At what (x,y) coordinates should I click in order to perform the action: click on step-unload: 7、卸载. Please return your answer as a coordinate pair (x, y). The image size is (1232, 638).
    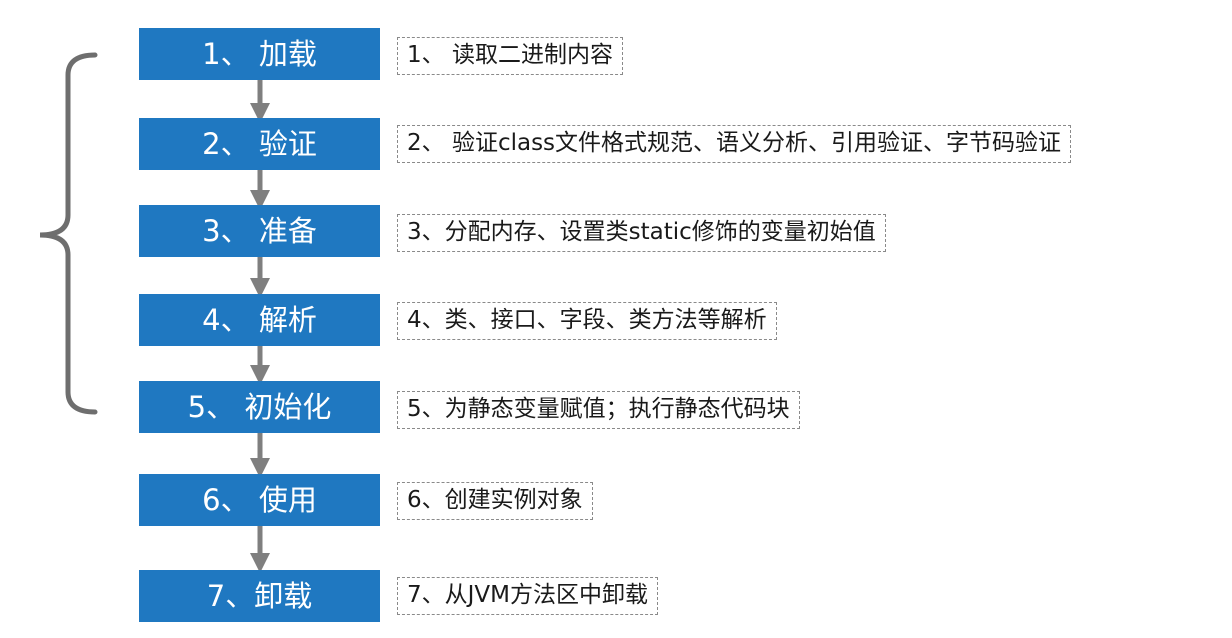
    Looking at the image, I should click on (259, 596).